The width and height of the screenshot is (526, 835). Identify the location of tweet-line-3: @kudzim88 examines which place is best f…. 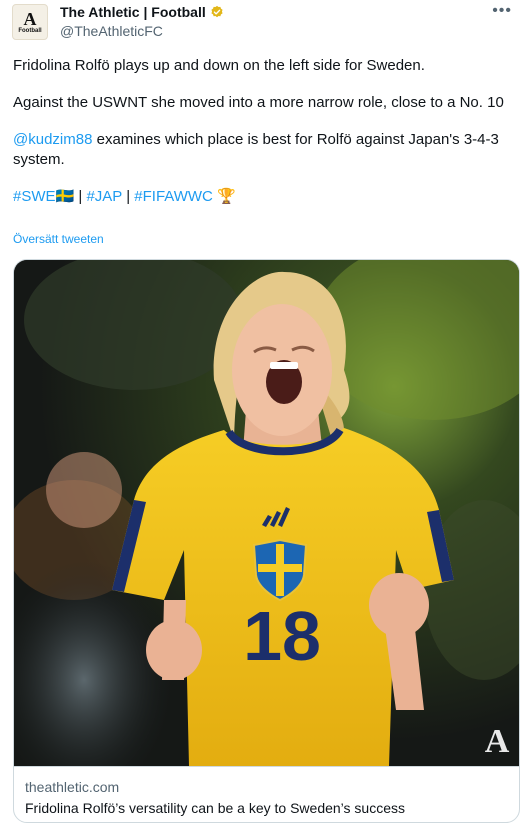
(265, 150).